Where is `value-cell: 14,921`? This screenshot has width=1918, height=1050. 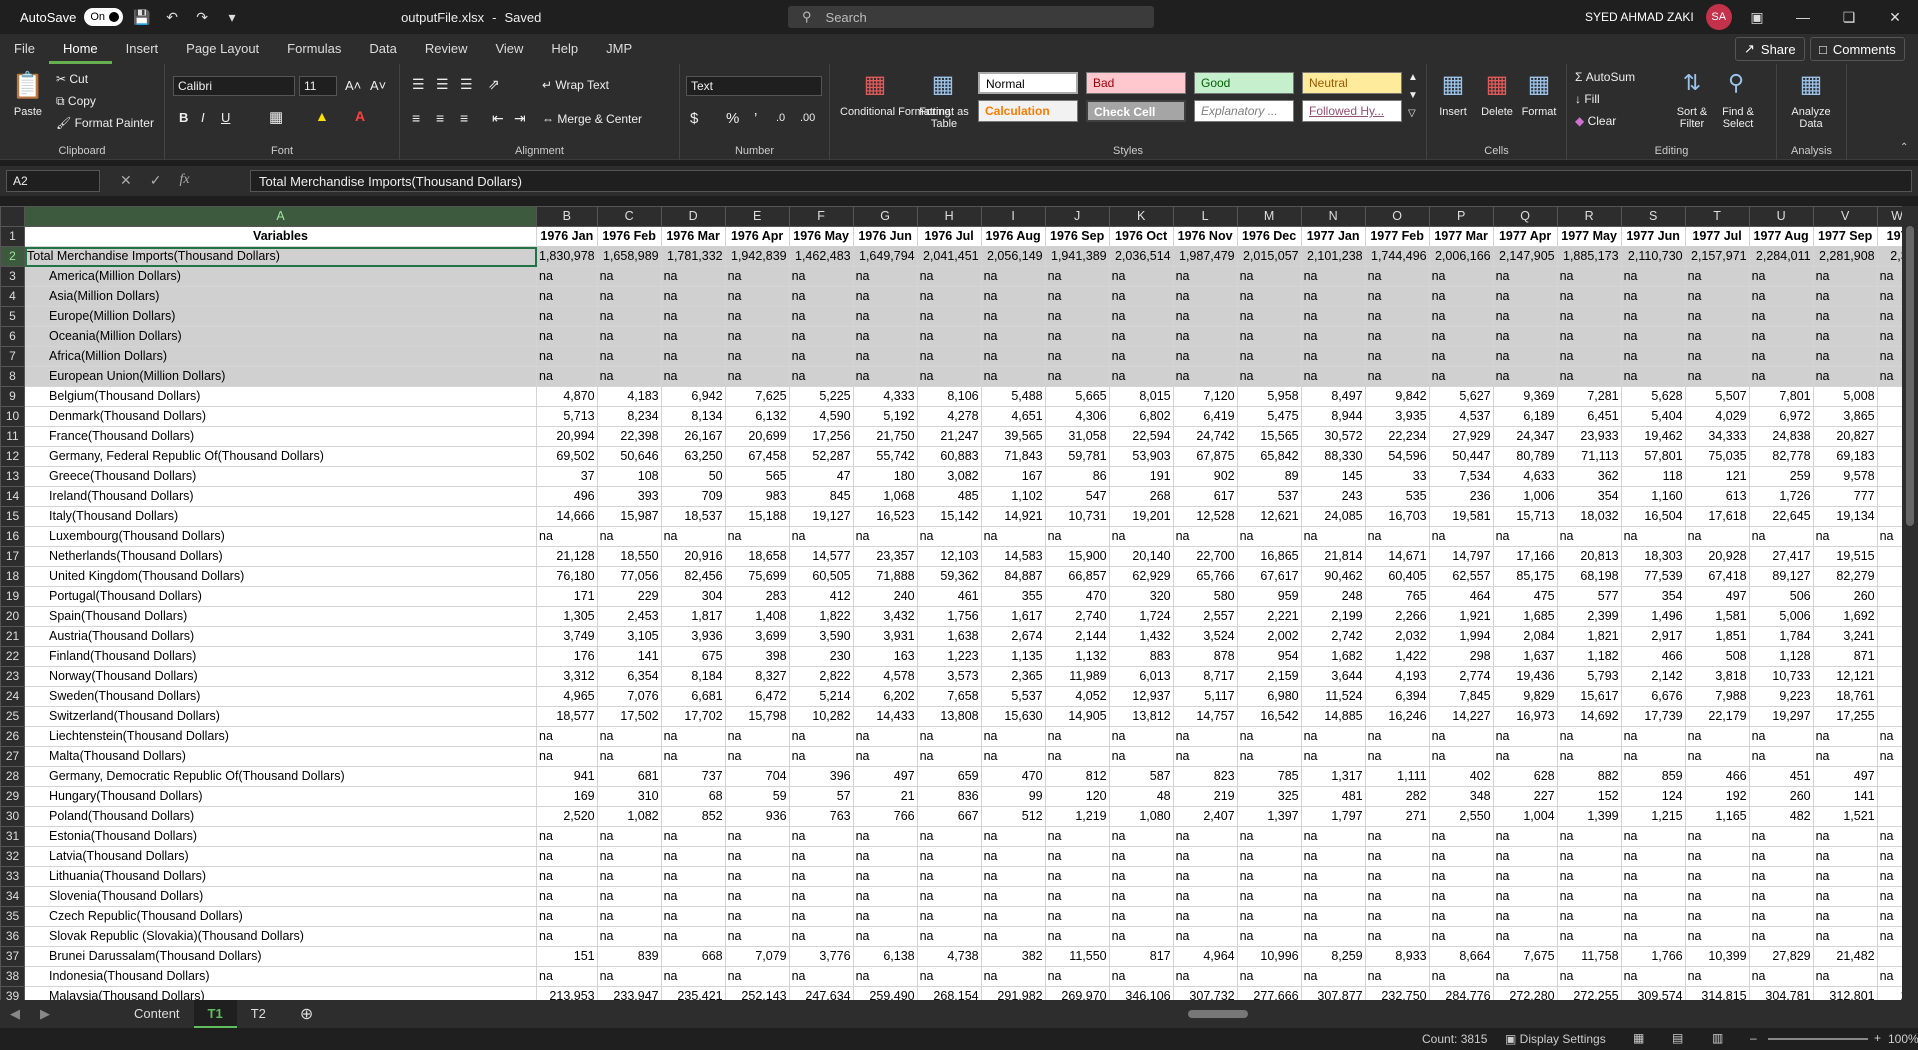
value-cell: 14,921 is located at coordinates (1013, 516).